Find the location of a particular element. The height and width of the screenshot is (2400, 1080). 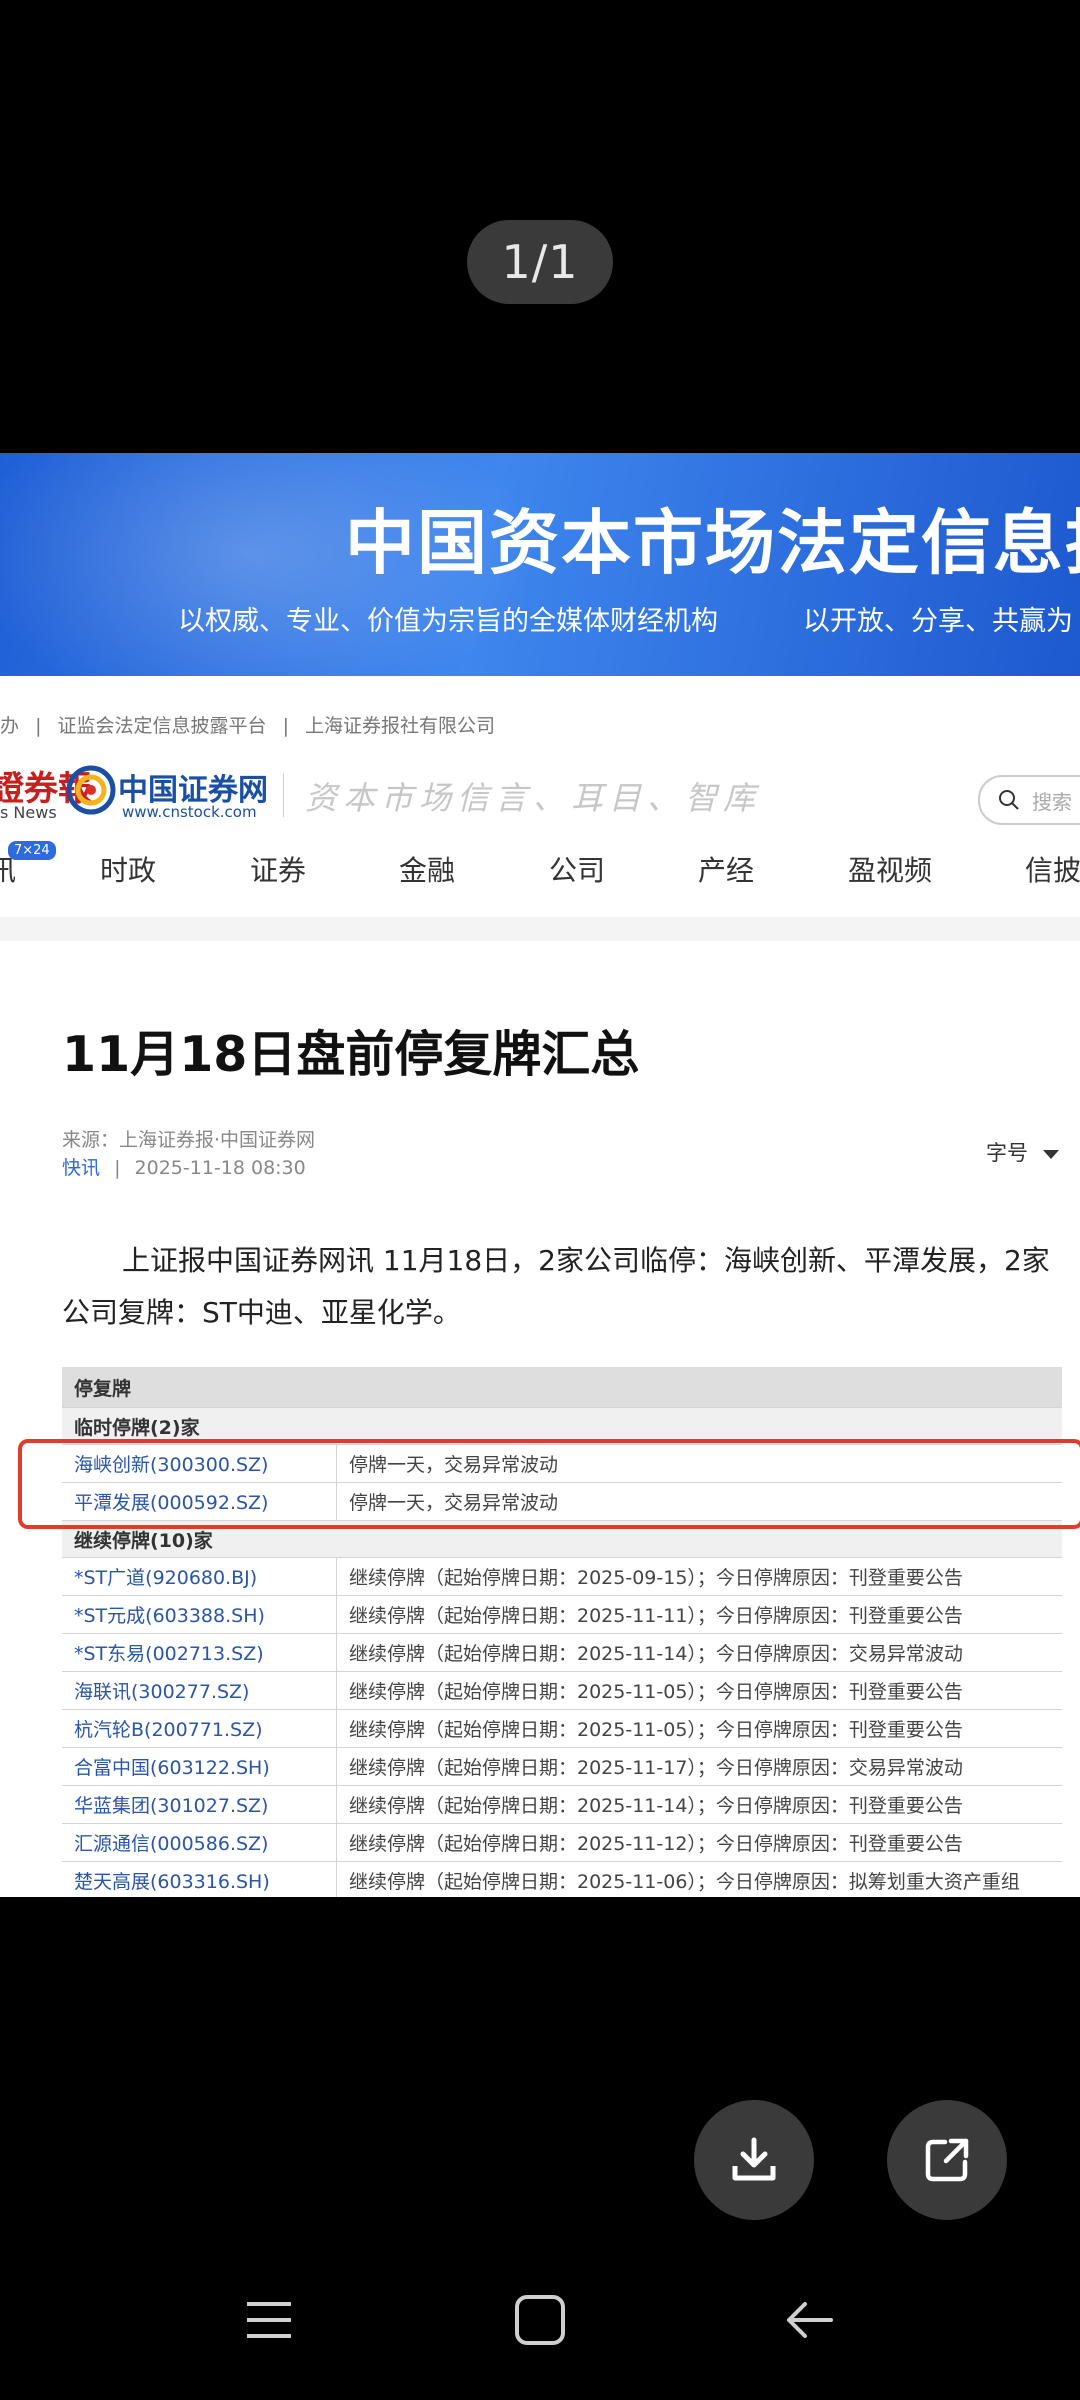

stock-link: 合富中国(603122.SH) is located at coordinates (199, 1766).